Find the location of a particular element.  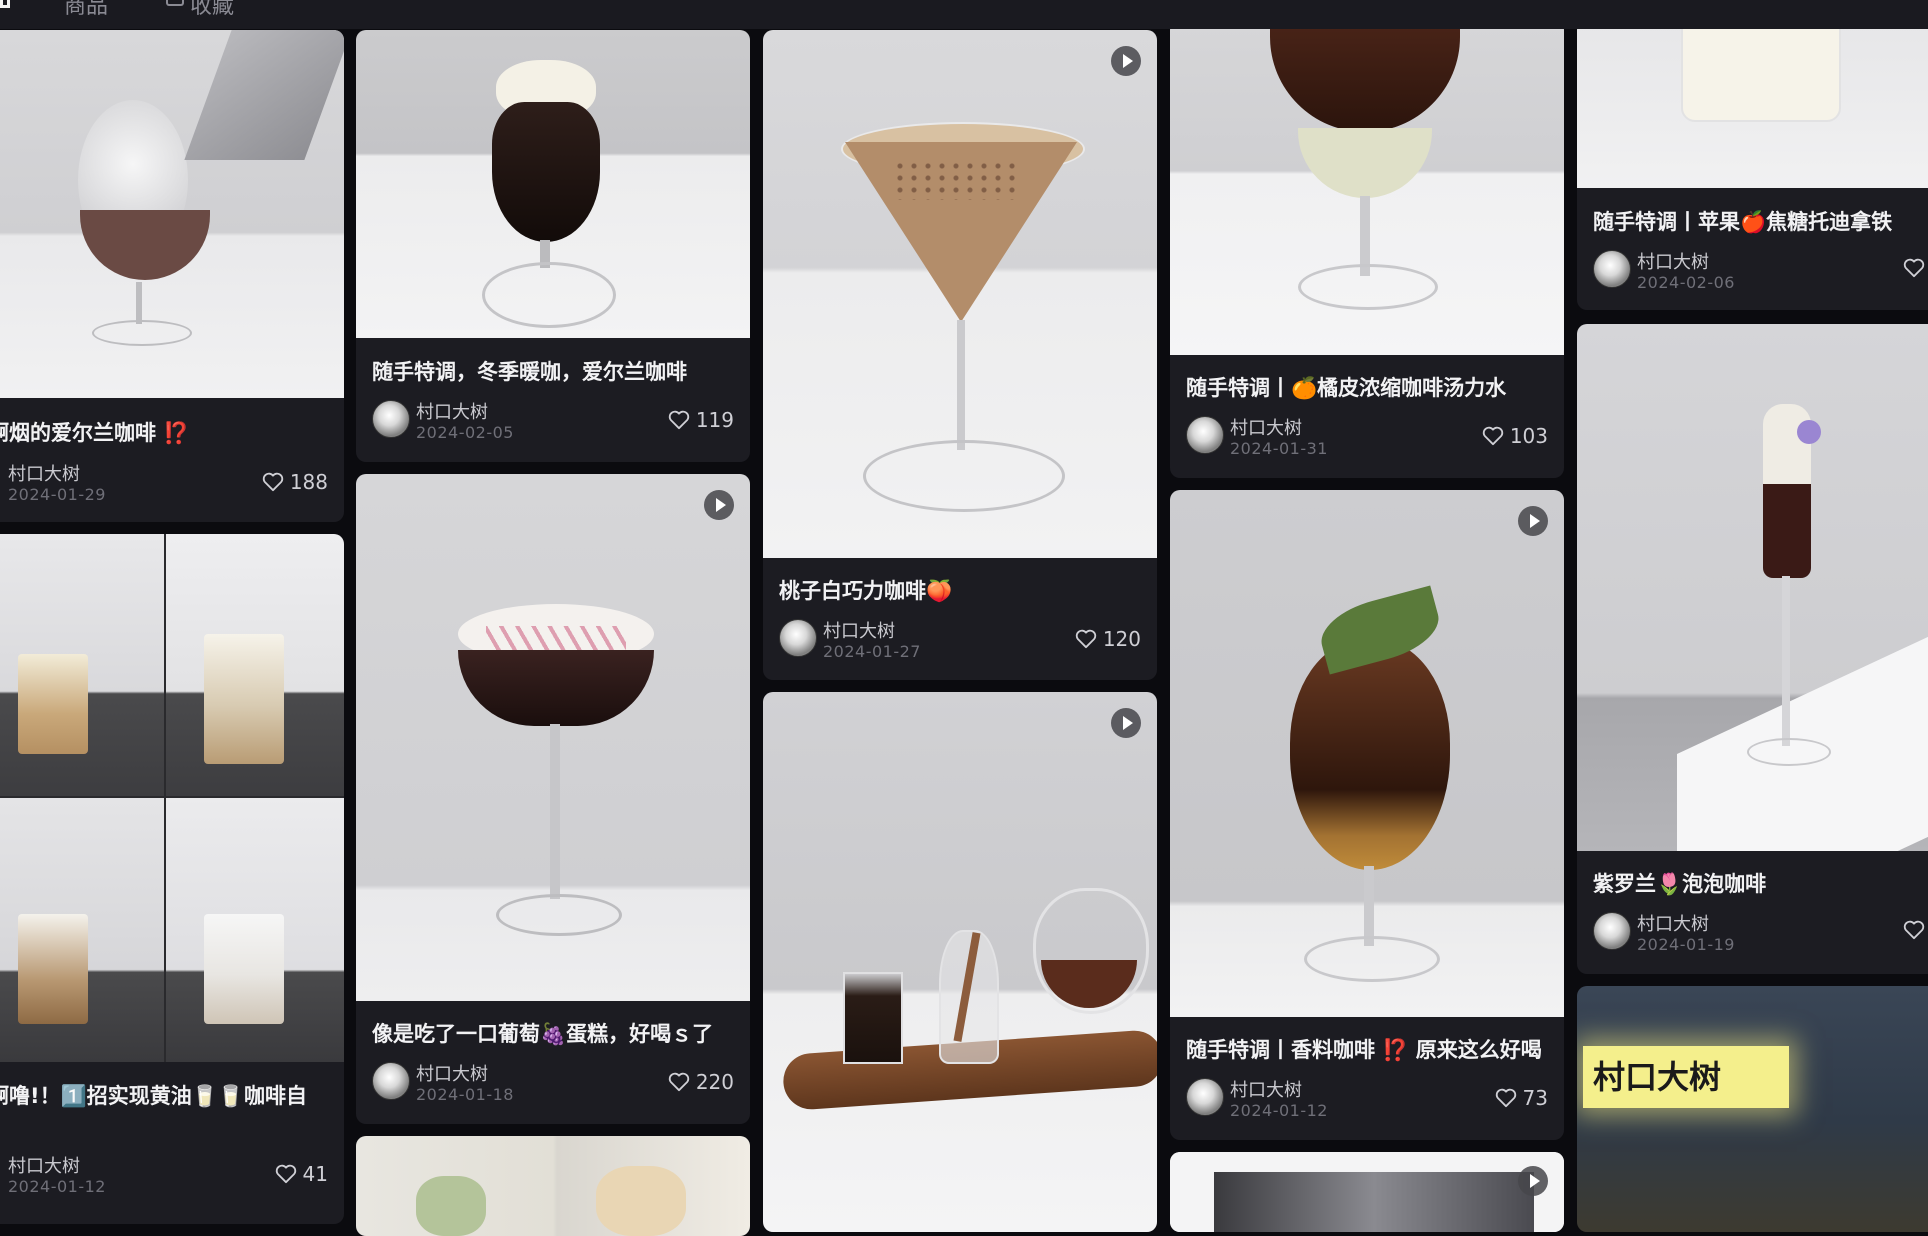

like-count-value: 188 is located at coordinates (308, 482).